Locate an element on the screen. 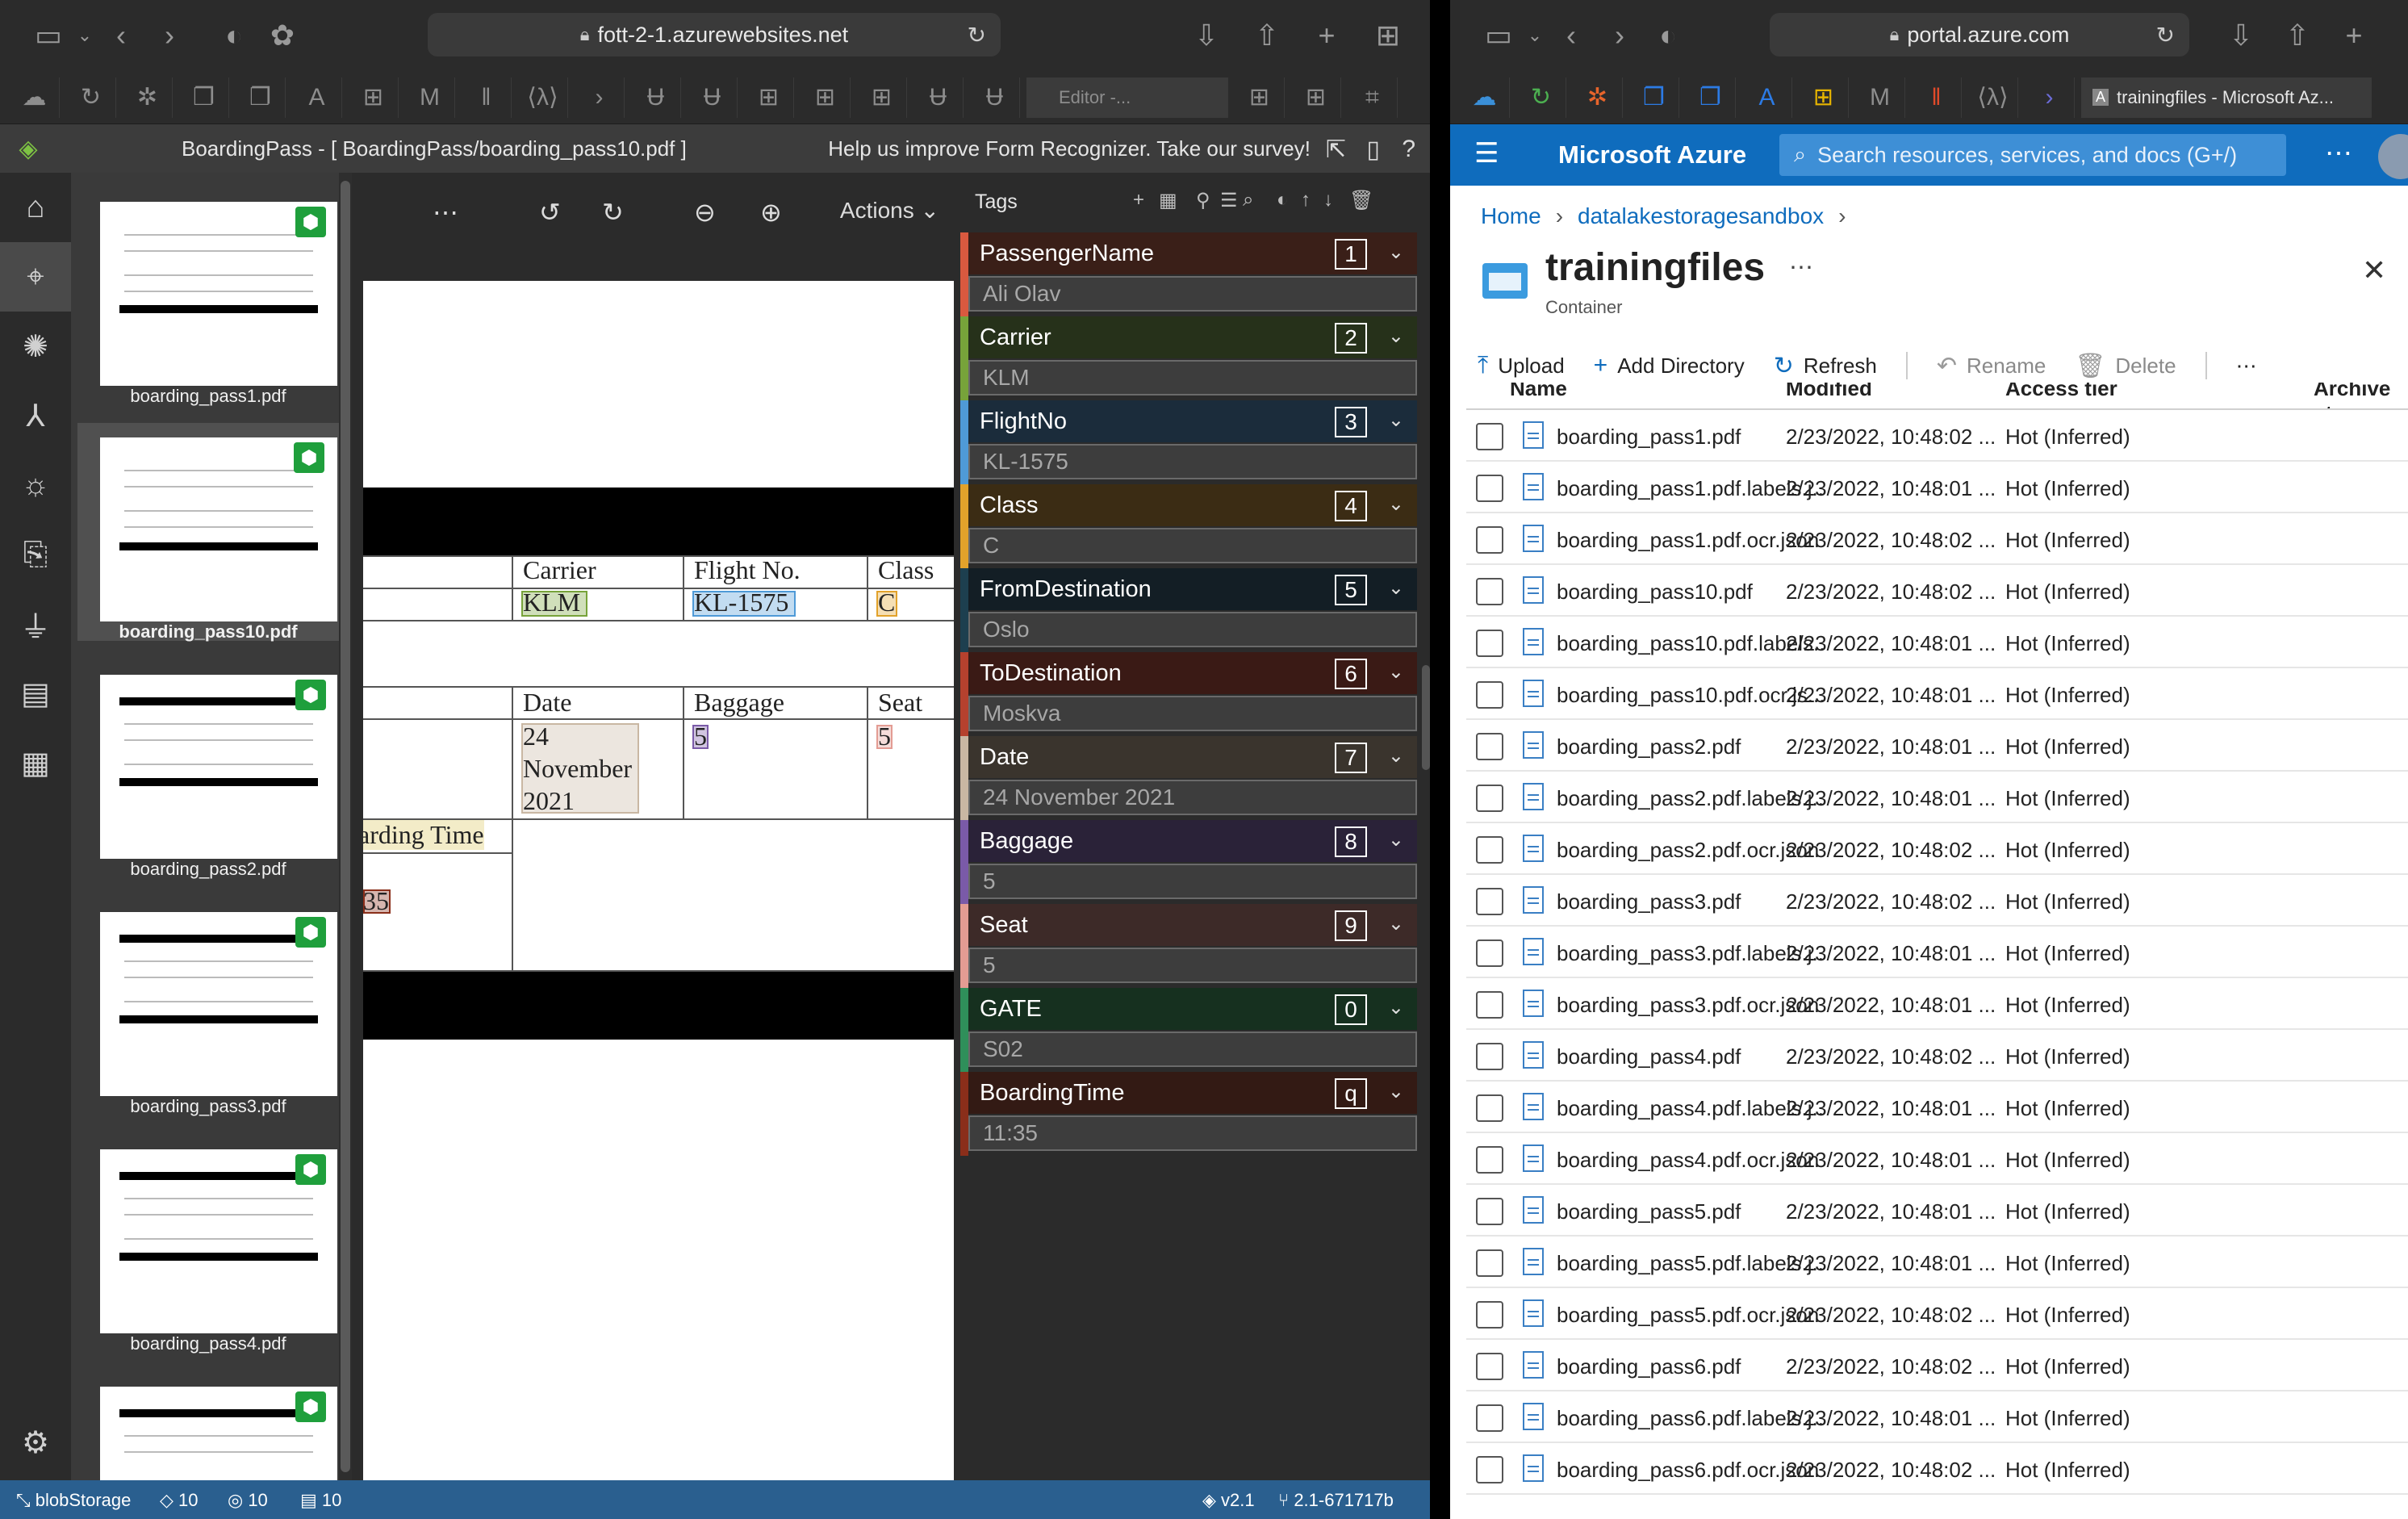 Image resolution: width=2408 pixels, height=1519 pixels. file-name-link: boarding_pass3.pdf is located at coordinates (1690, 901).